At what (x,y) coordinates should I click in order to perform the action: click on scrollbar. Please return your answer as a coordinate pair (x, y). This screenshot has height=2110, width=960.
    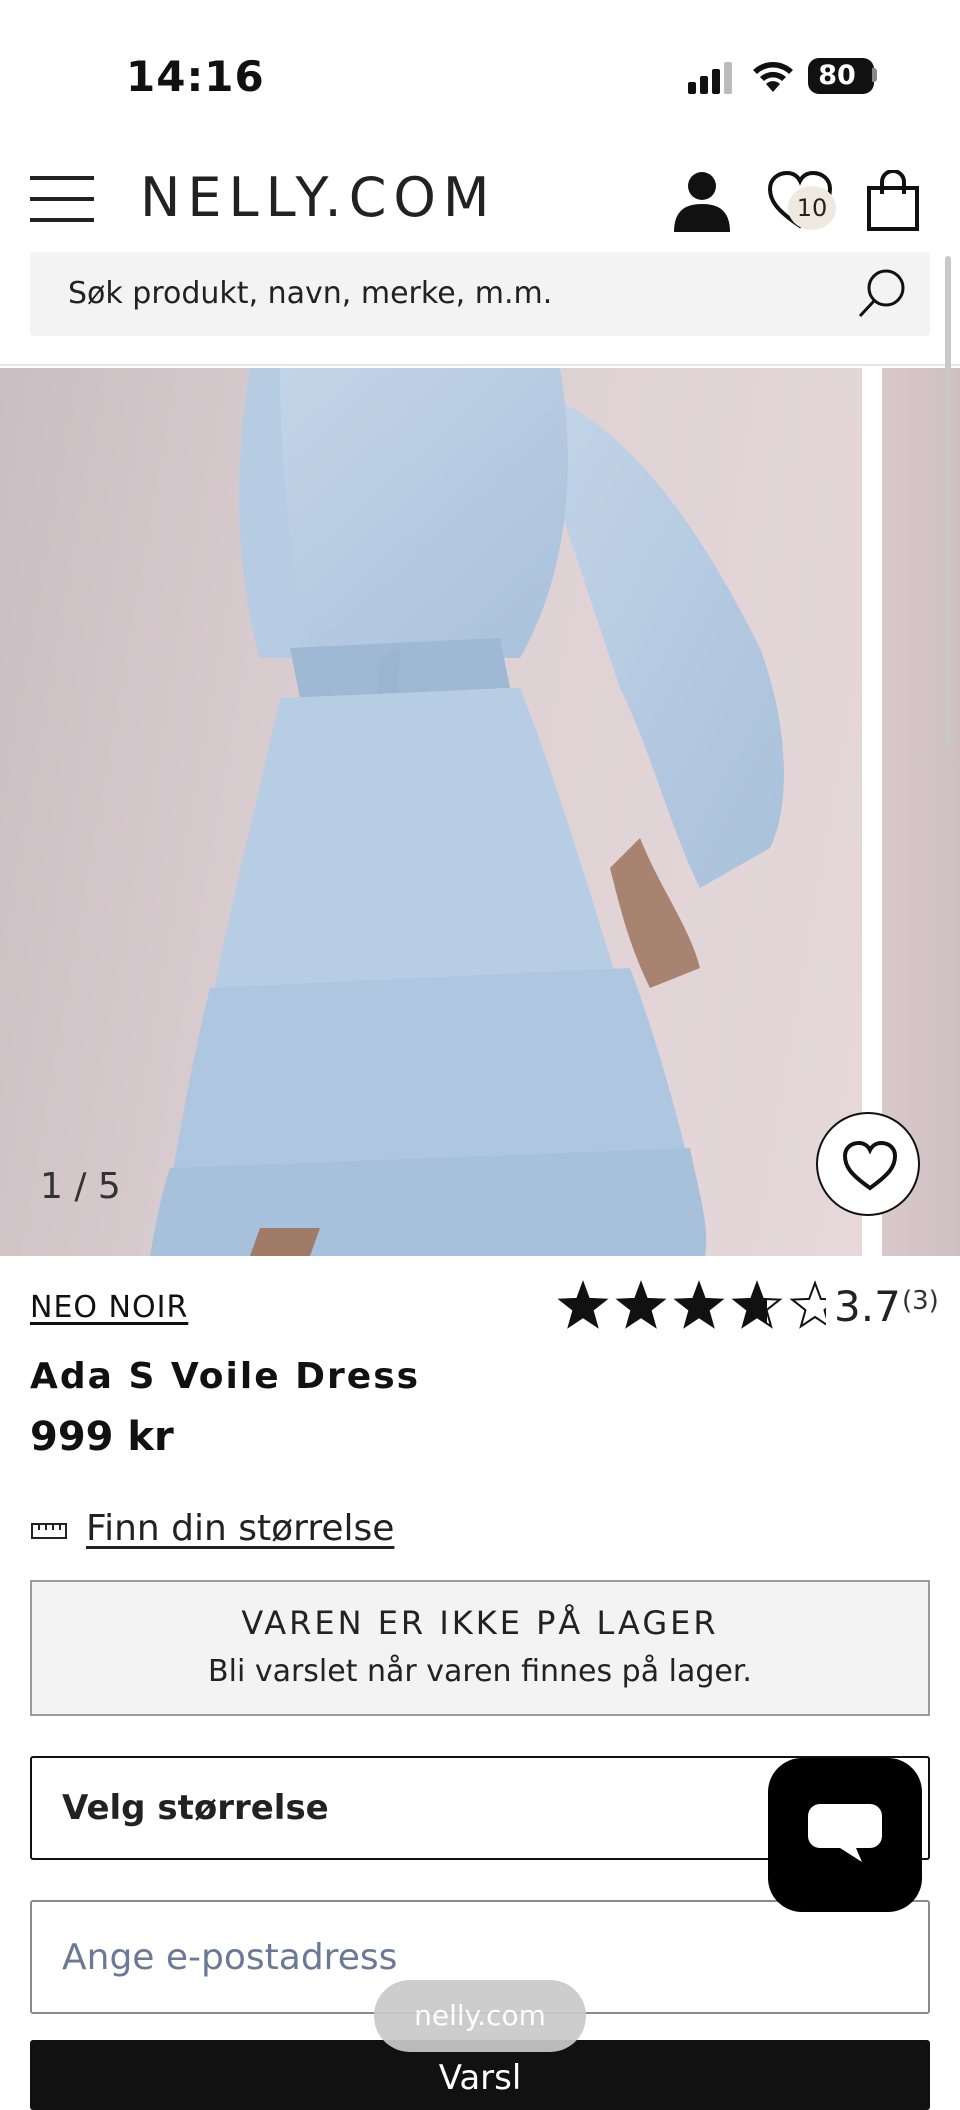
    Looking at the image, I should click on (948, 501).